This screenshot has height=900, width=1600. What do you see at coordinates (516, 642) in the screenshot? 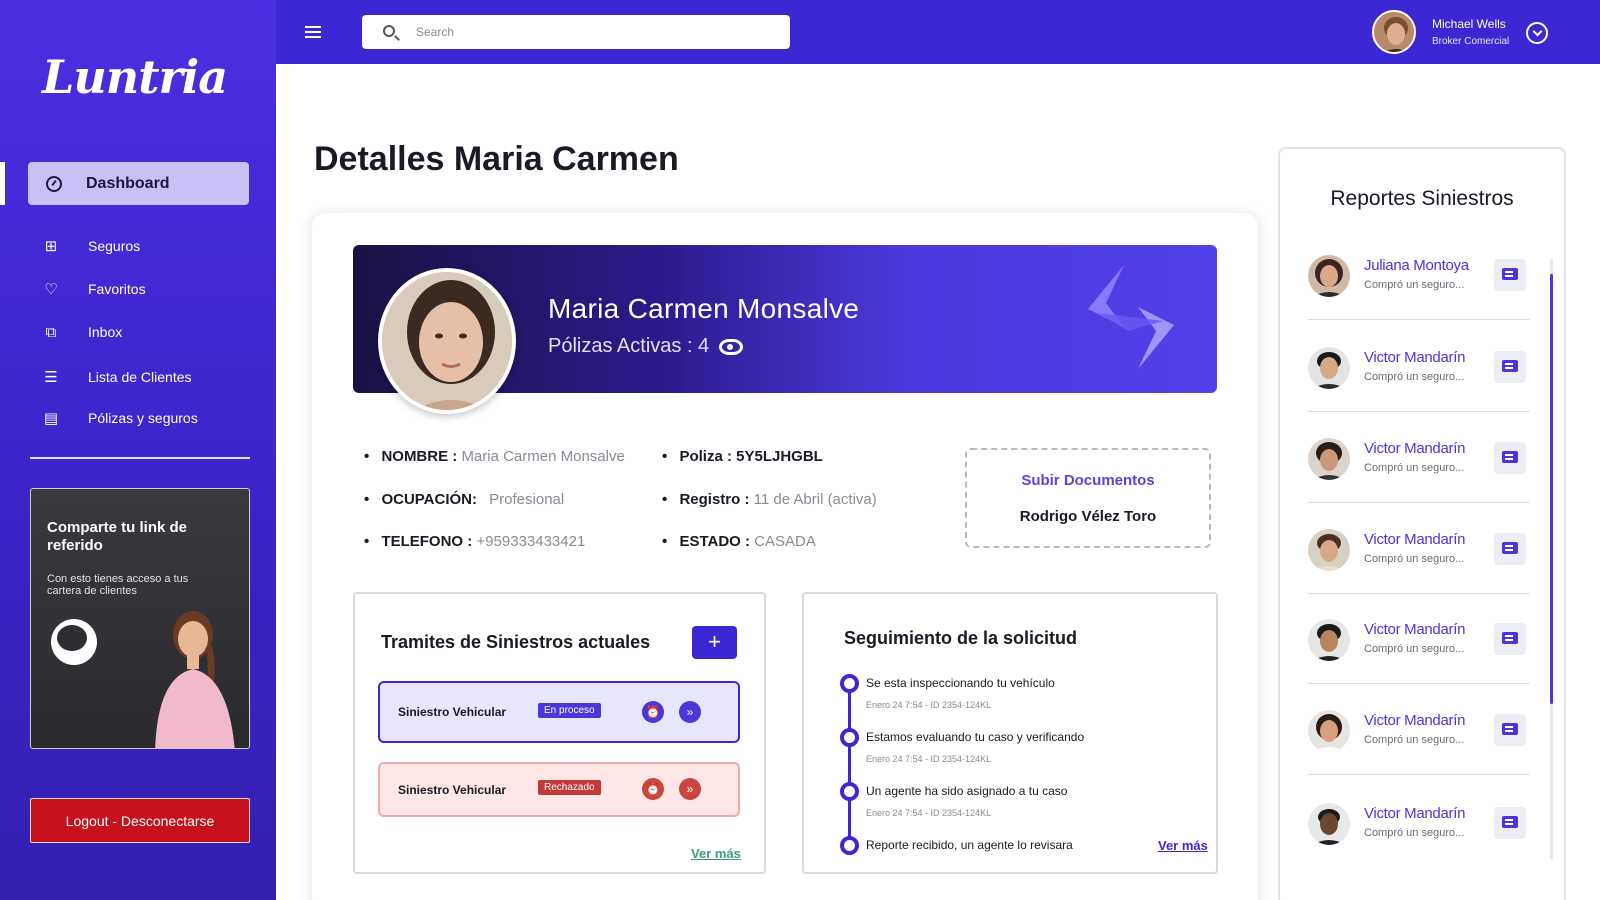
I see `claims-title: Tramites de Siniestros actuales` at bounding box center [516, 642].